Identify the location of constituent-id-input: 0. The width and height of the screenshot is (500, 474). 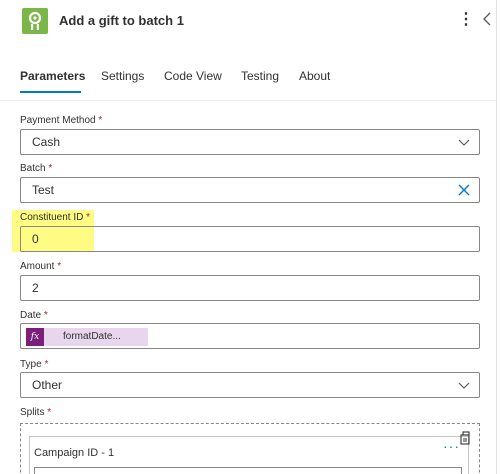
(250, 239).